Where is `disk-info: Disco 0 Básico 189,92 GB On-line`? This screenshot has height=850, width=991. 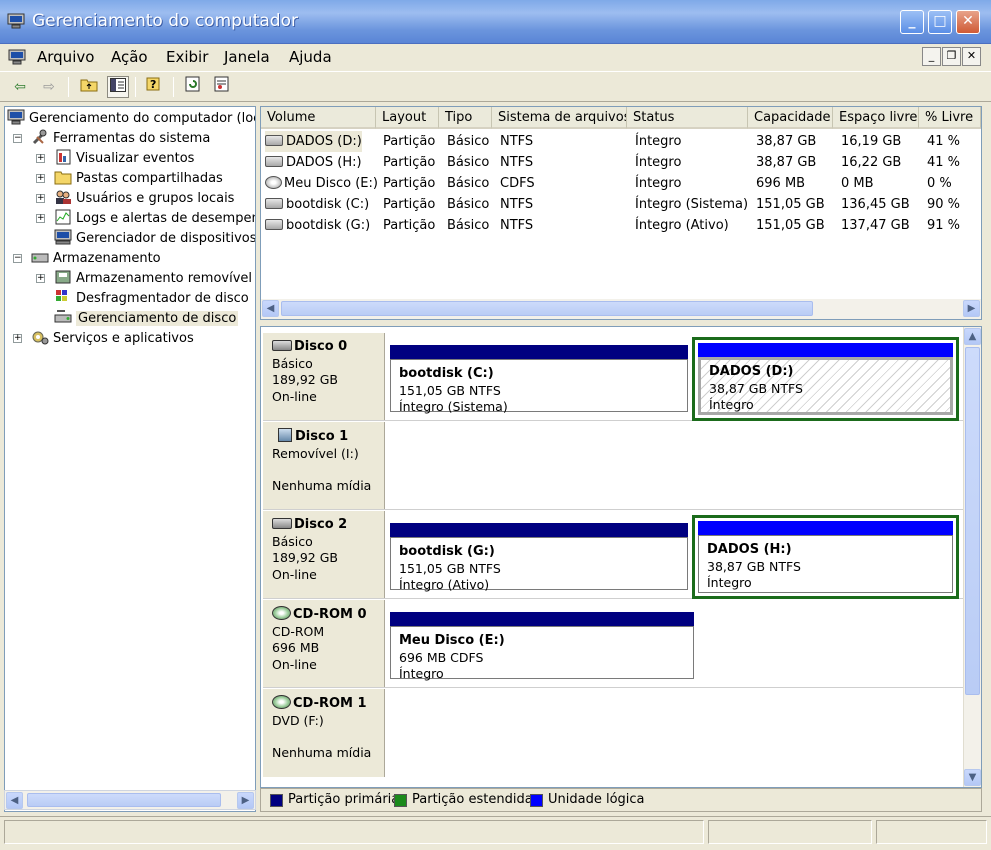 disk-info: Disco 0 Básico 189,92 GB On-line is located at coordinates (324, 376).